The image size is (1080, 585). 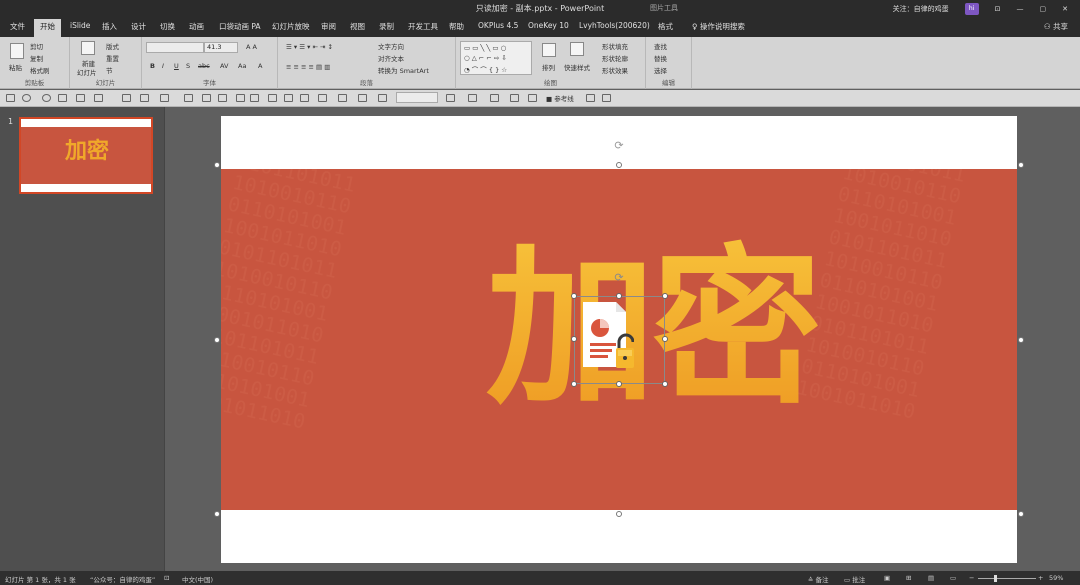 What do you see at coordinates (953, 578) in the screenshot?
I see `slideshow-view-icon: ▭` at bounding box center [953, 578].